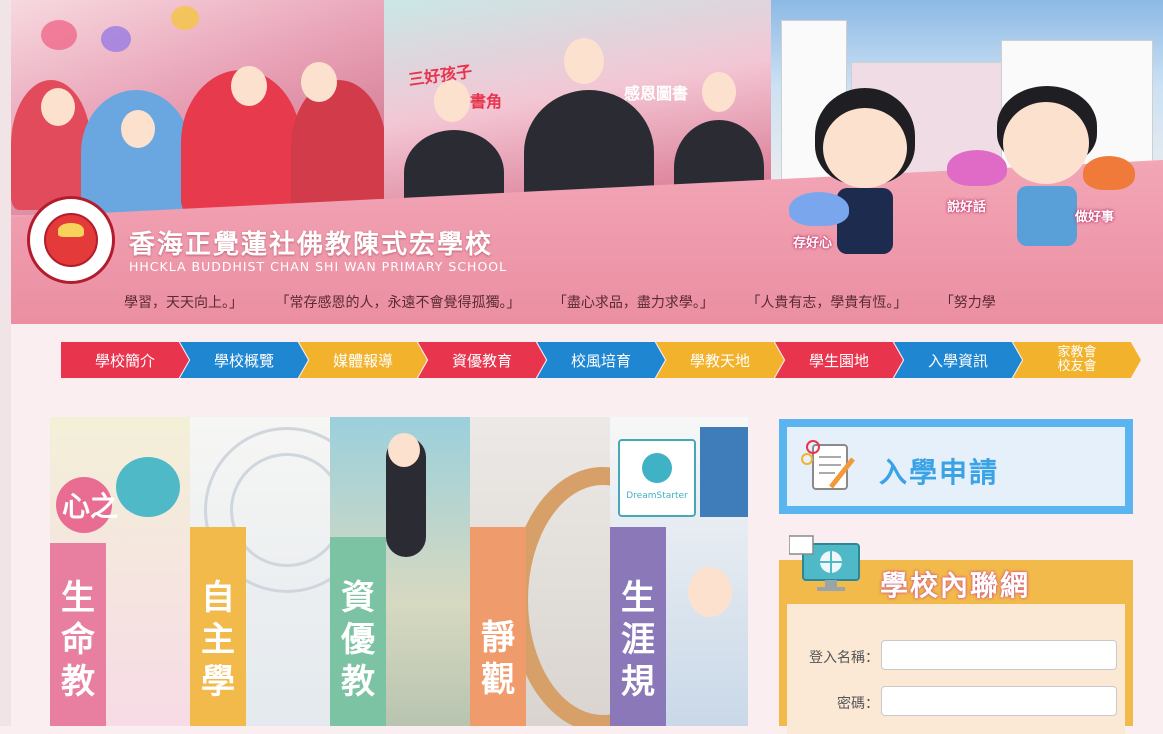 This screenshot has width=1163, height=734. I want to click on motto-item: 「盡心求品，盡力求學。」, so click(633, 303).